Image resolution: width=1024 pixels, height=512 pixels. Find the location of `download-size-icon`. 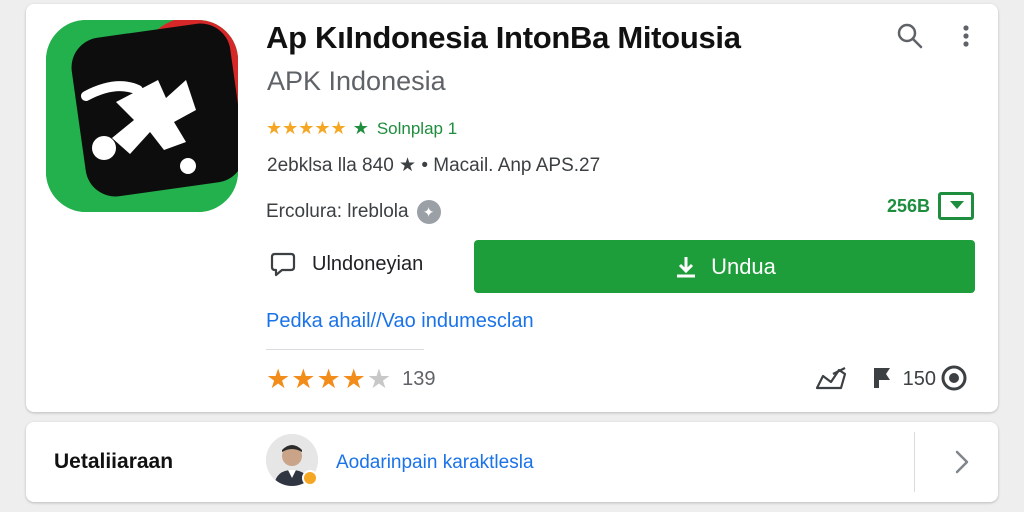

download-size-icon is located at coordinates (956, 206).